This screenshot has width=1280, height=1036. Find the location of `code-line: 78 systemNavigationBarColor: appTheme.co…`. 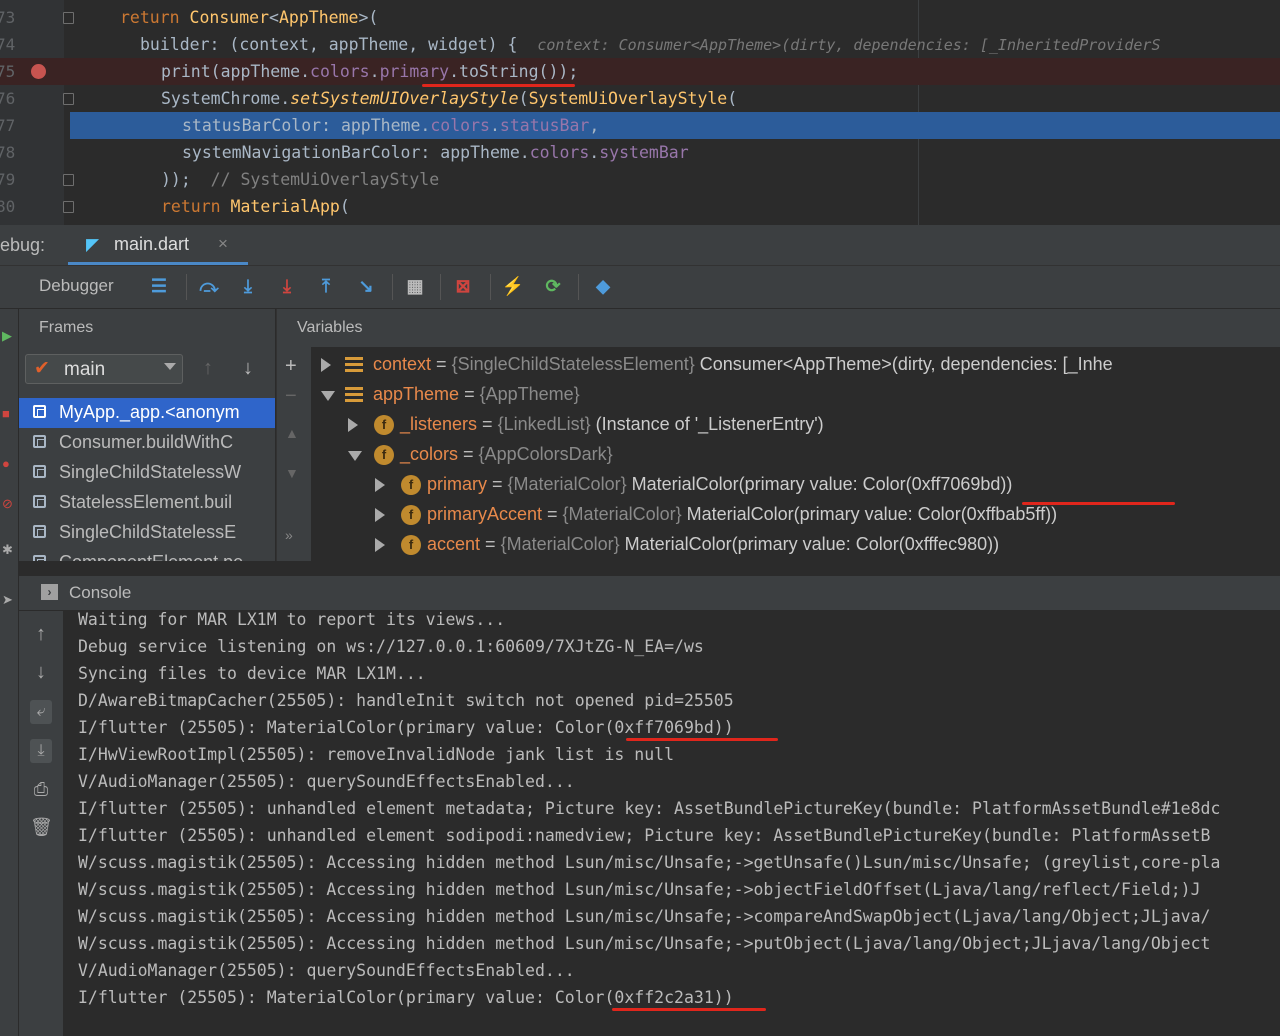

code-line: 78 systemNavigationBarColor: appTheme.co… is located at coordinates (640, 152).